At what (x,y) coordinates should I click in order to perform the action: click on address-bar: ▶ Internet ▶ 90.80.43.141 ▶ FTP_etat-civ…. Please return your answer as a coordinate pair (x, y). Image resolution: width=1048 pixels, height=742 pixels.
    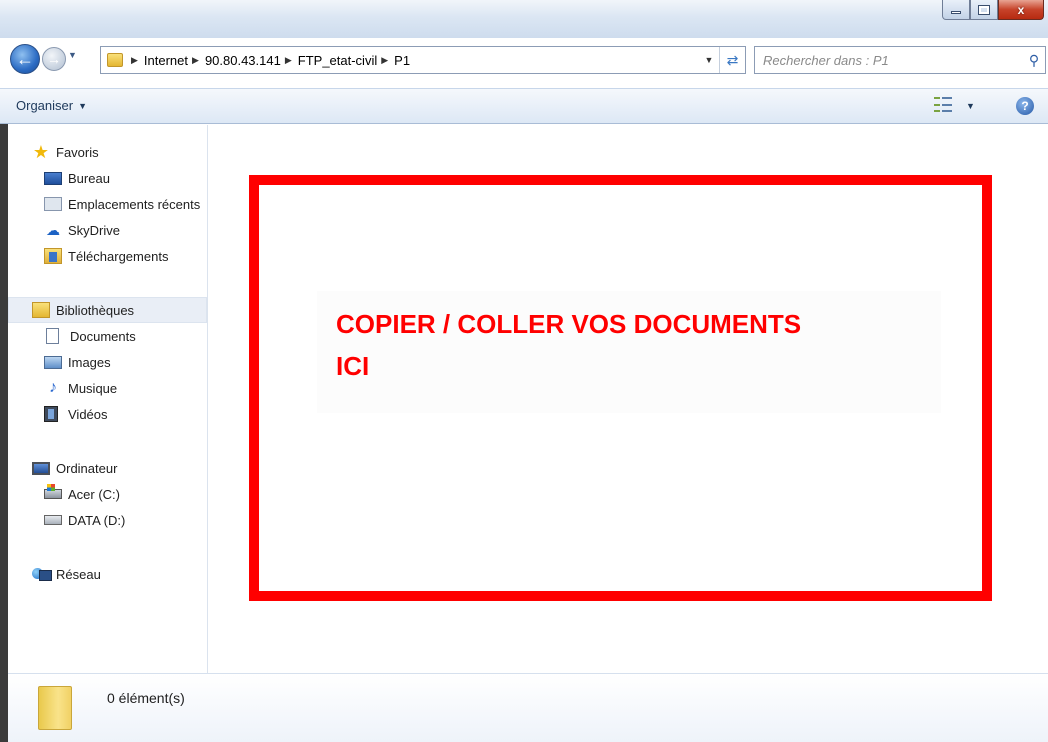
    Looking at the image, I should click on (423, 60).